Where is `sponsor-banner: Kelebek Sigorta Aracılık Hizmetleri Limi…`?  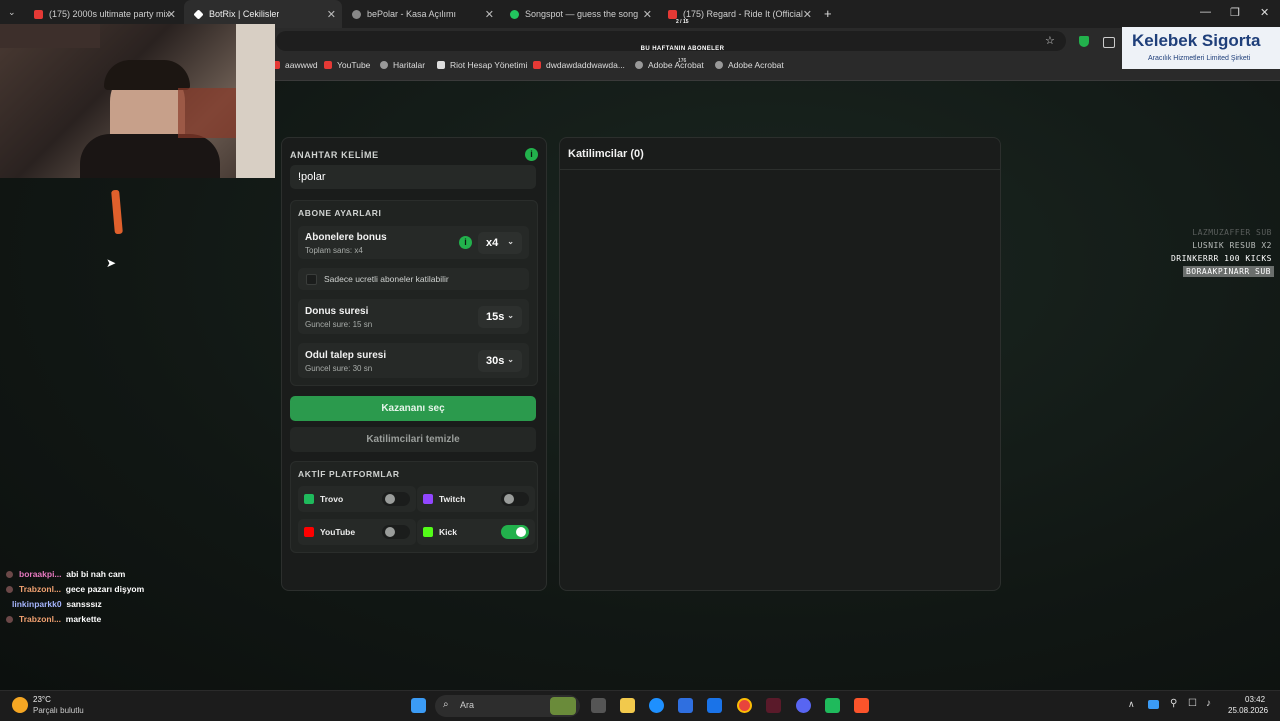 sponsor-banner: Kelebek Sigorta Aracılık Hizmetleri Limi… is located at coordinates (1201, 48).